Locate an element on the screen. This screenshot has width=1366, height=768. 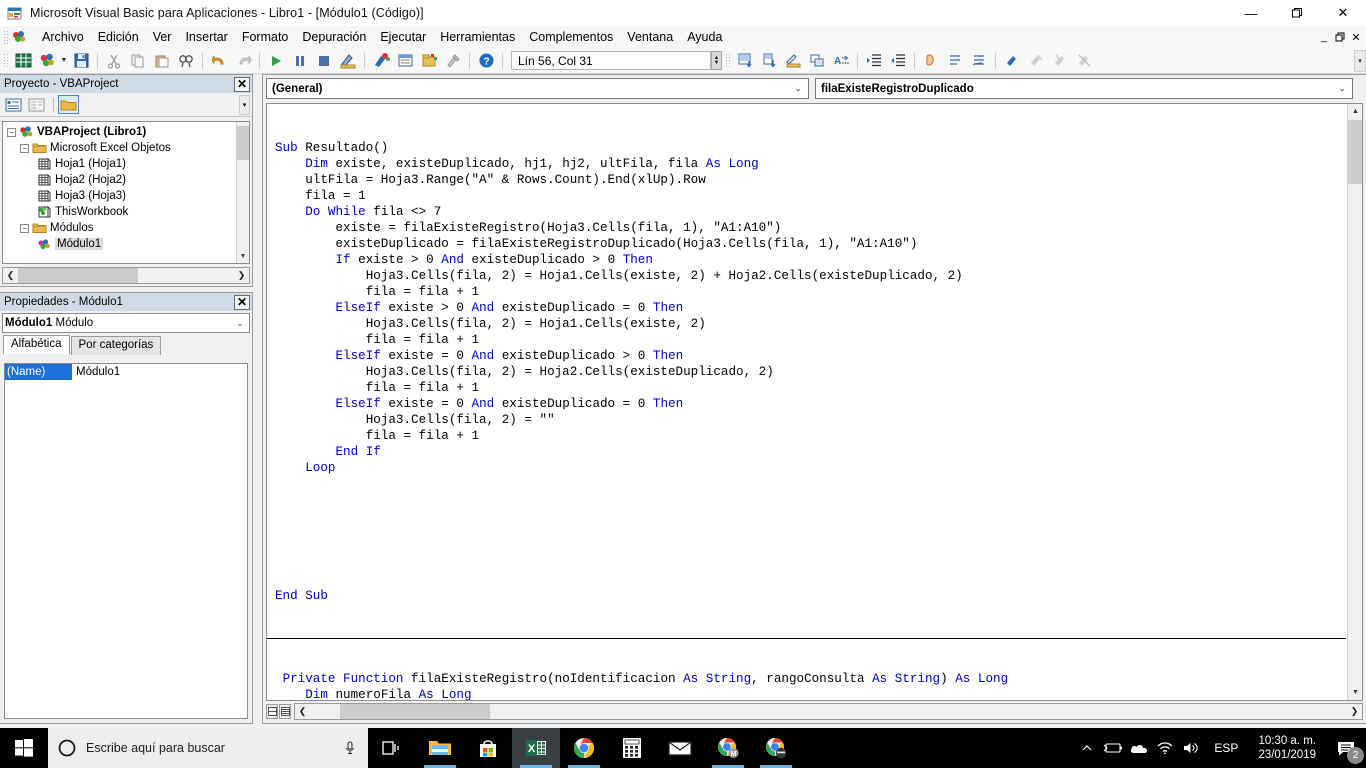
mdi-minimize-button: _ is located at coordinates (1324, 37).